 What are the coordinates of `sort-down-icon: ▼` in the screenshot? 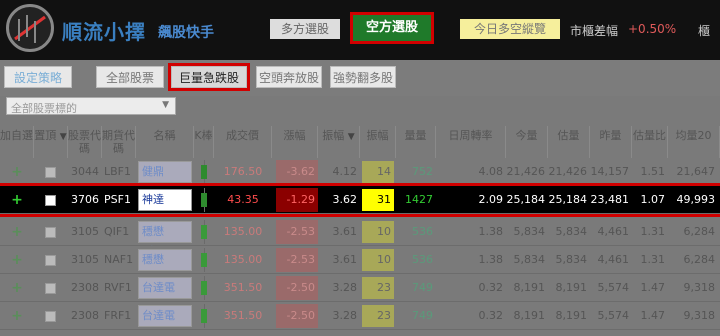 It's located at (351, 137).